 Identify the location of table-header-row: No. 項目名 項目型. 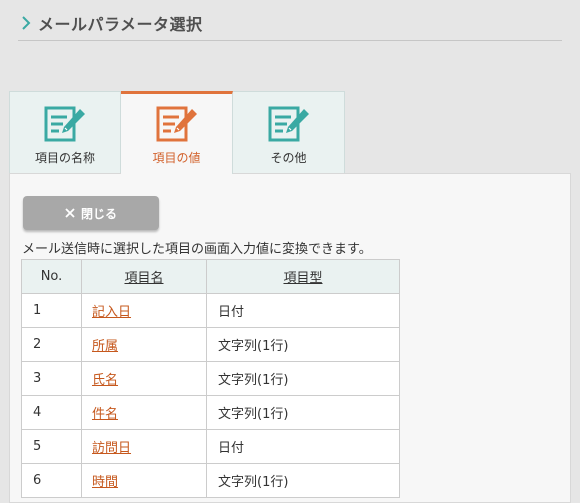
(210, 276).